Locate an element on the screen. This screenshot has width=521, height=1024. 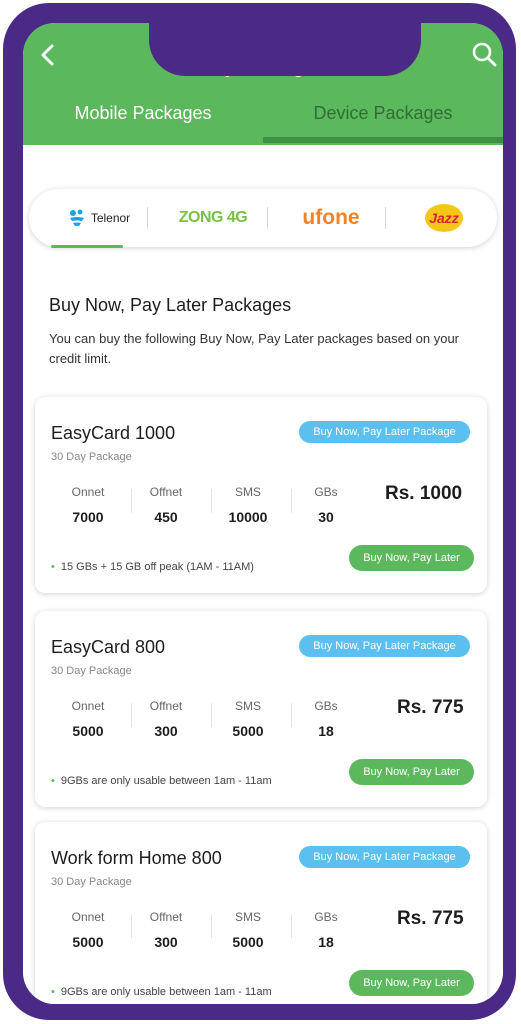
search-icon is located at coordinates (484, 54).